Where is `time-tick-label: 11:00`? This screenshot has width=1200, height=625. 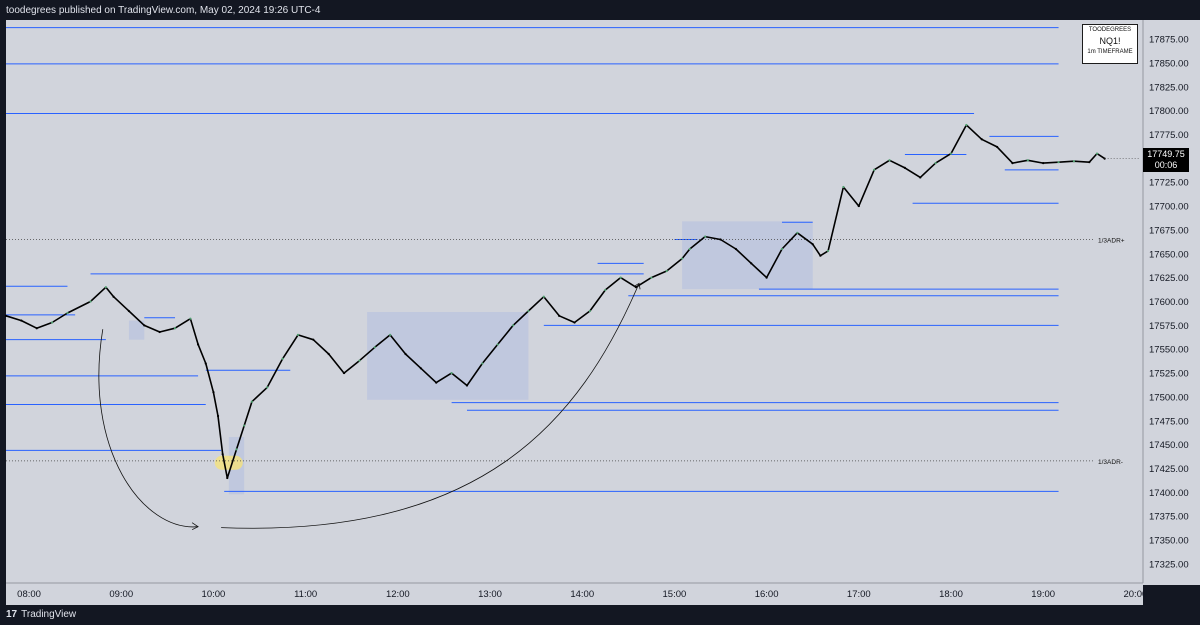
time-tick-label: 11:00 is located at coordinates (305, 594).